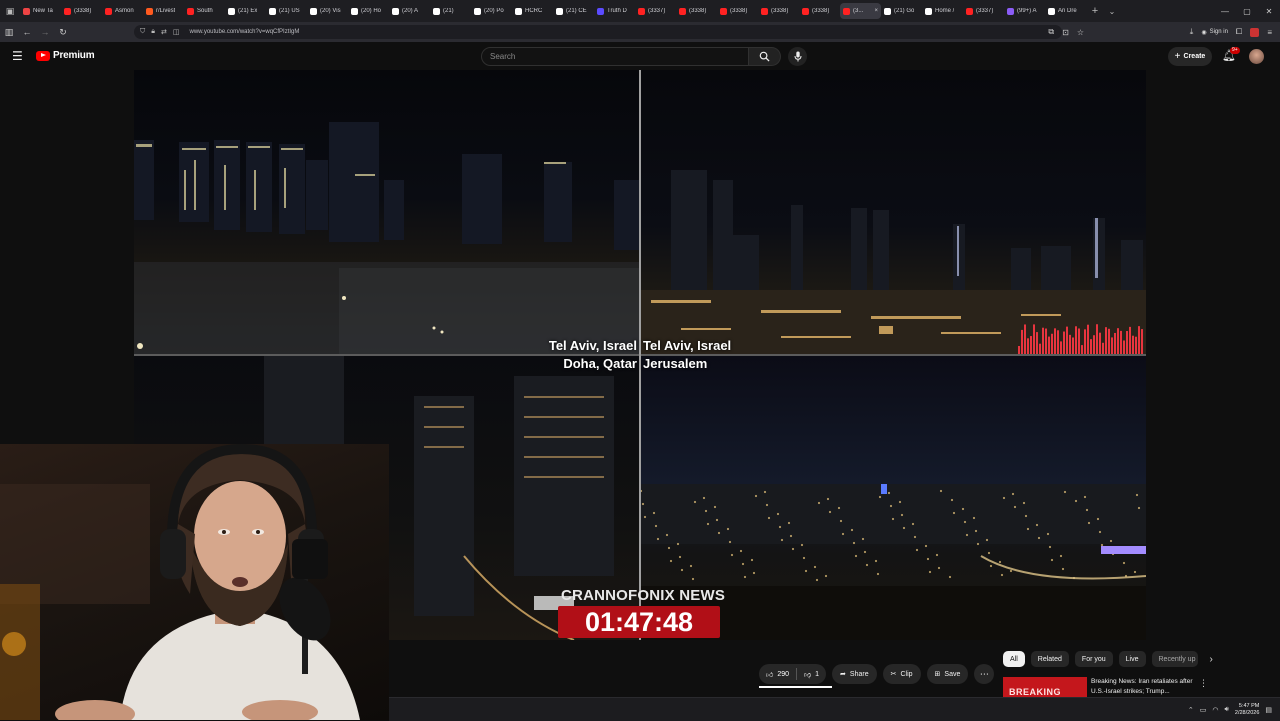 The image size is (1280, 721). I want to click on more-actions-button: ⋯, so click(984, 674).